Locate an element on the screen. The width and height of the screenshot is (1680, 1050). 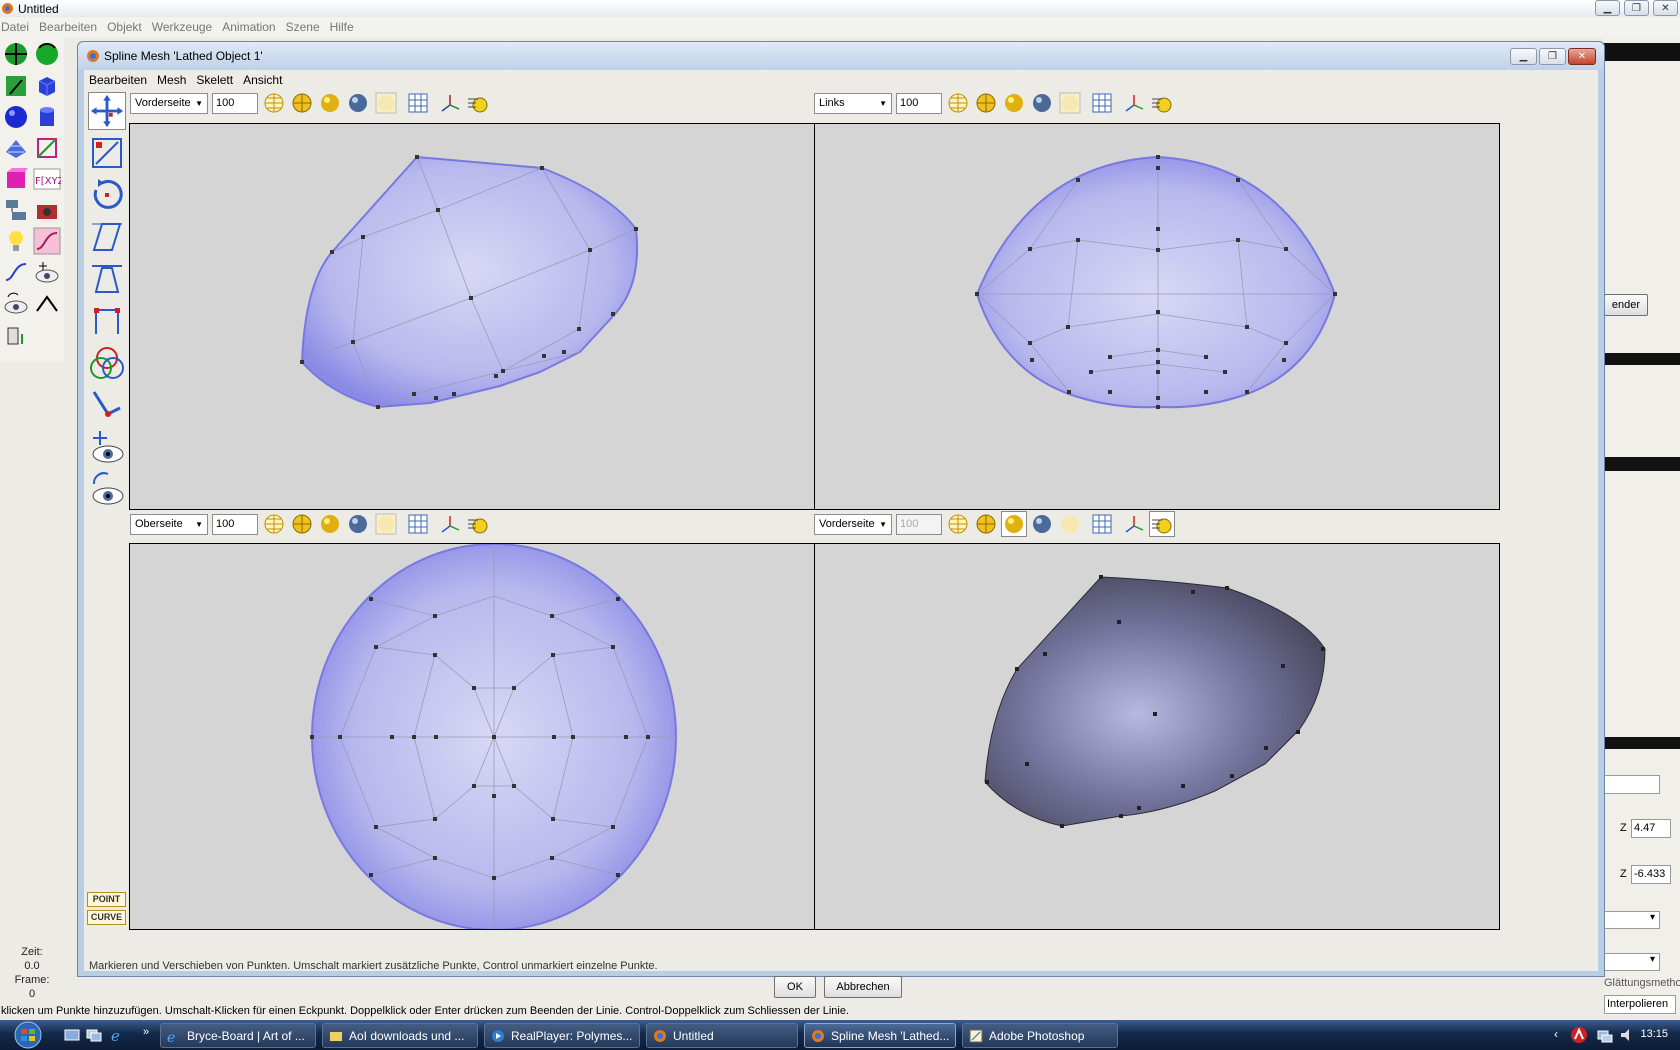
cube-tool-icon is located at coordinates (47, 86).